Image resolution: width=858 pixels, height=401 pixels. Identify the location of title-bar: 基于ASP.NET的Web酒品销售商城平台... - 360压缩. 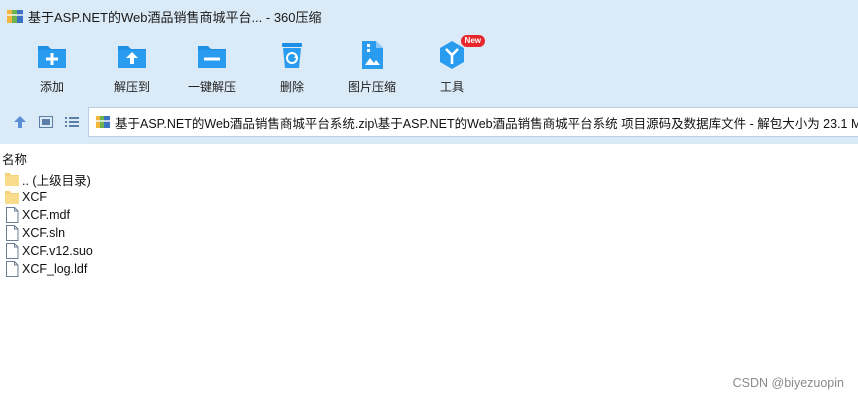
(429, 16).